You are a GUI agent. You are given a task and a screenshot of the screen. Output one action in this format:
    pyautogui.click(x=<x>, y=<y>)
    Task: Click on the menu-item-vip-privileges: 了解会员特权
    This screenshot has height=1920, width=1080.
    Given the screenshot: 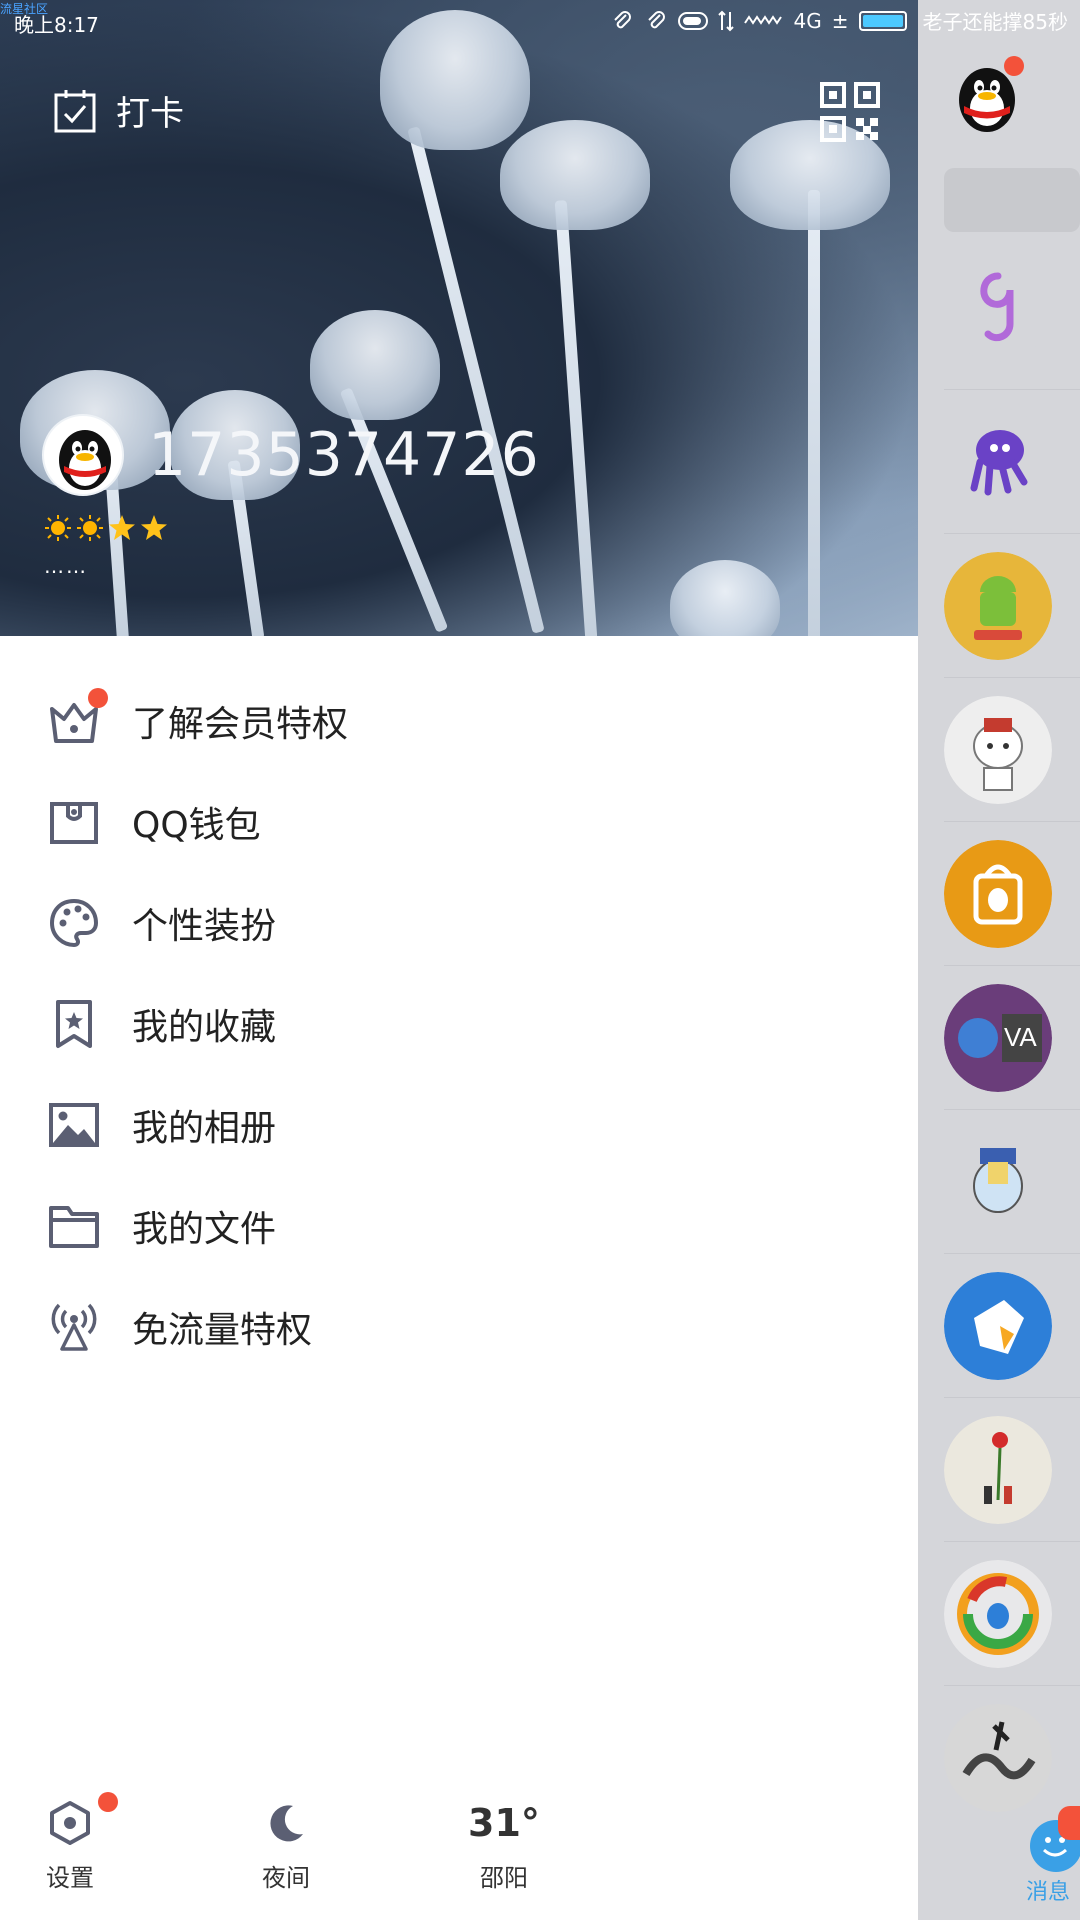 What is the action you would take?
    pyautogui.click(x=459, y=720)
    